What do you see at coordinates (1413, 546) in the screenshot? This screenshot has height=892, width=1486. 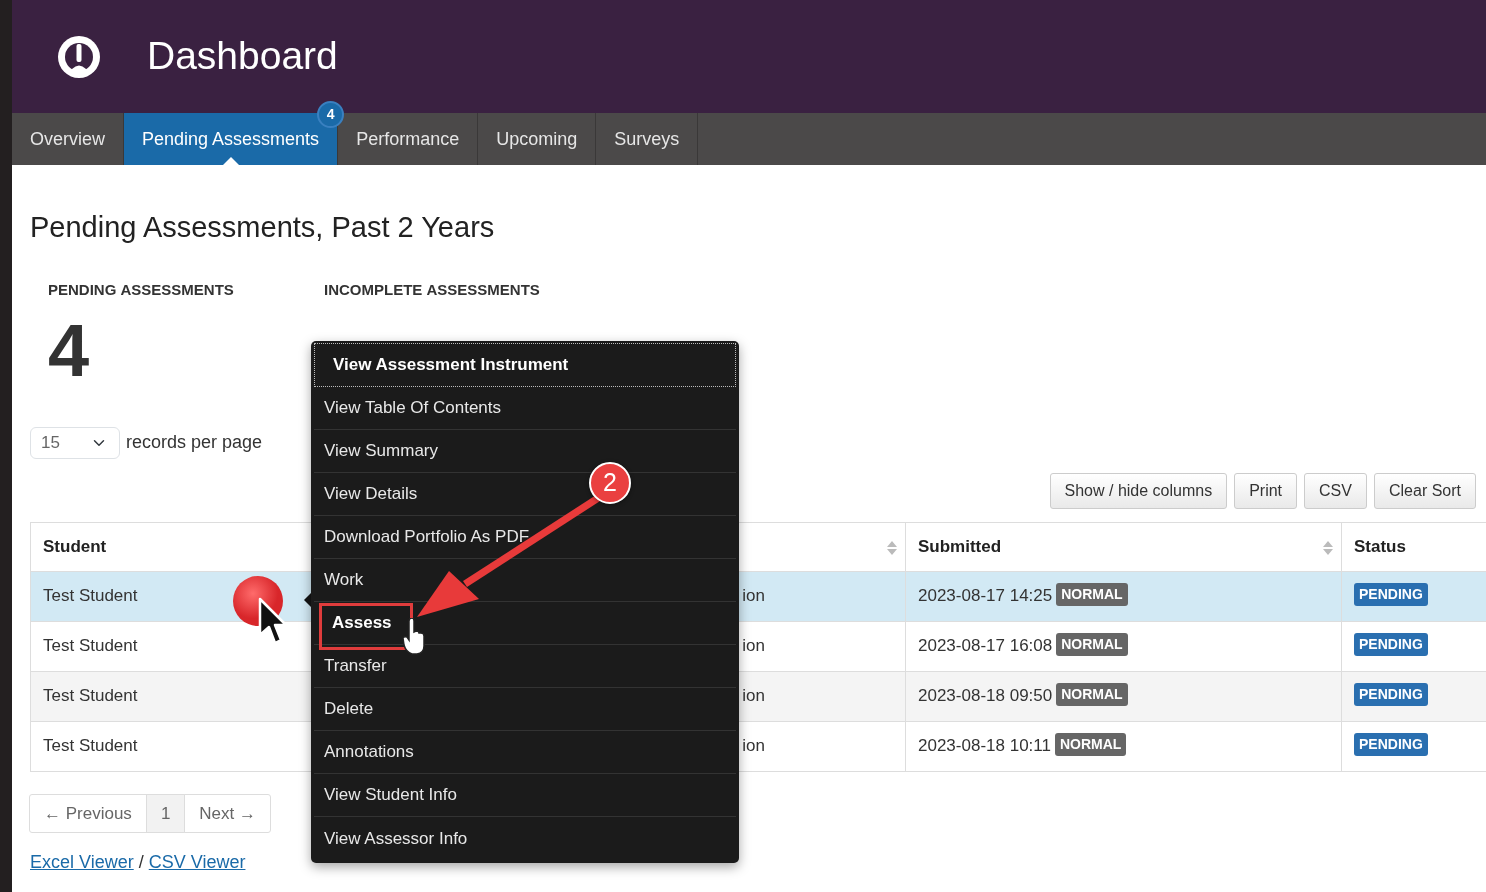 I see `column-header: Status` at bounding box center [1413, 546].